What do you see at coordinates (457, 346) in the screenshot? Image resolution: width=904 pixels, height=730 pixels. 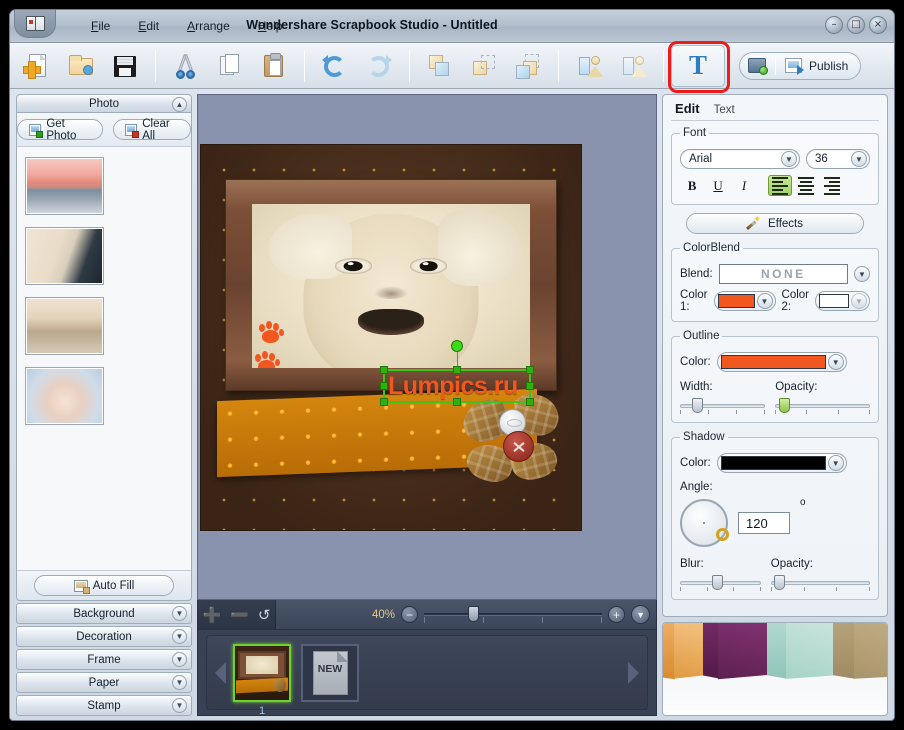 I see `rotate-handle` at bounding box center [457, 346].